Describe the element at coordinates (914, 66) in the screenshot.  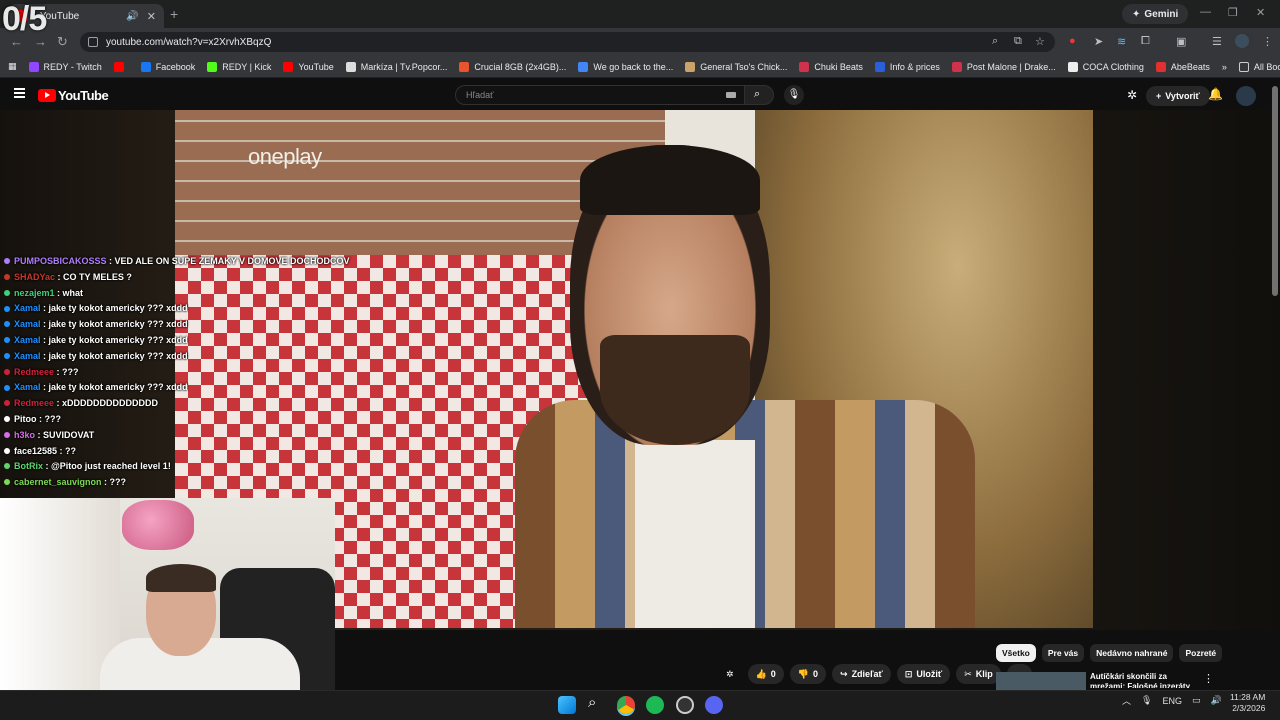
I see `bookmark-label: Info & prices` at that location.